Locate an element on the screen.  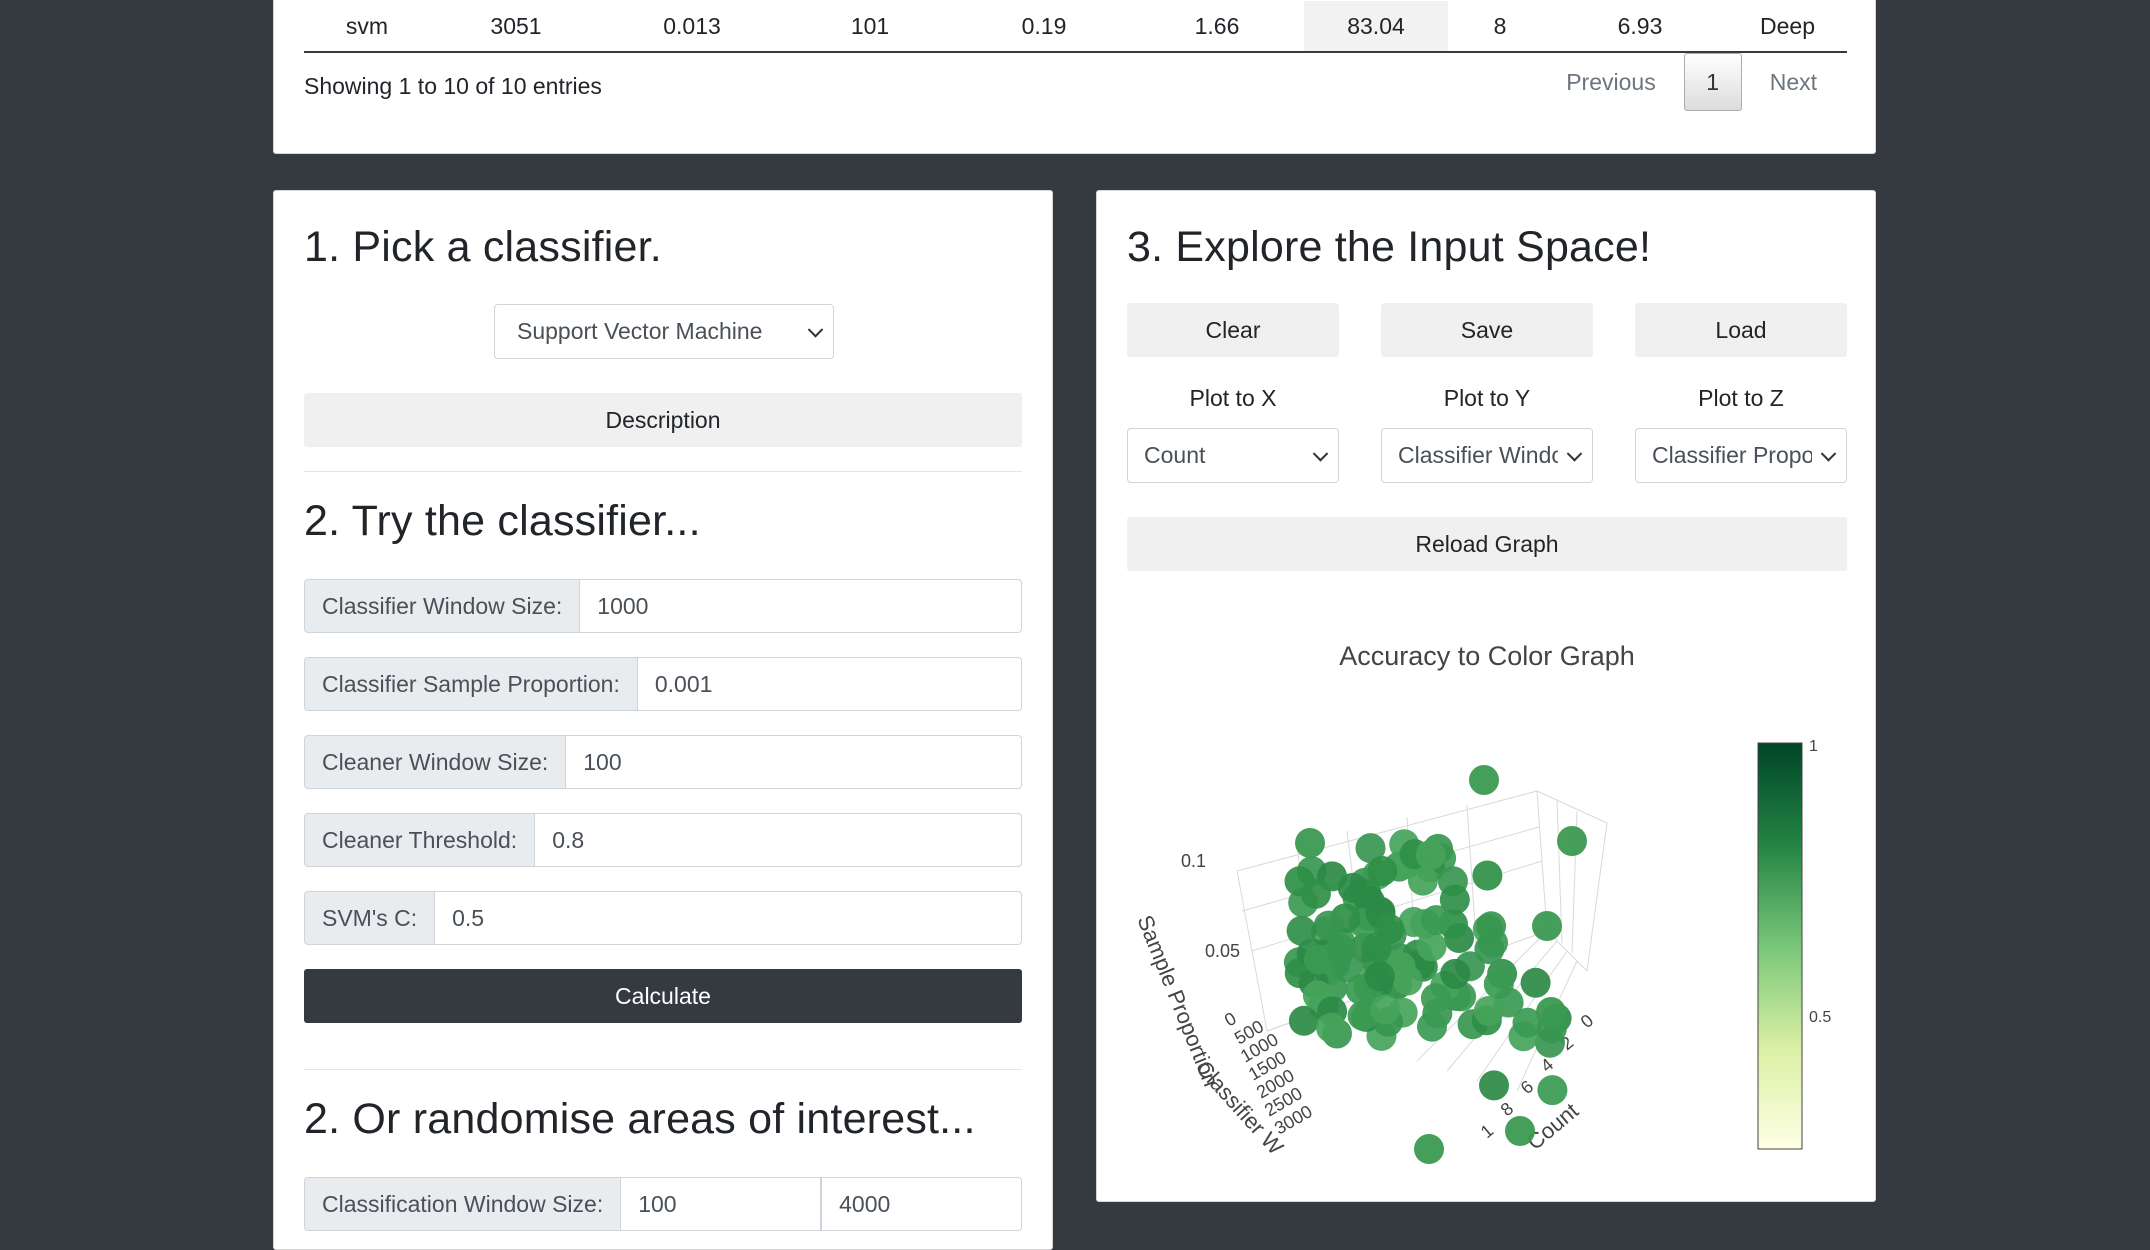
x-tick-label: 6 is located at coordinates (1527, 1087).